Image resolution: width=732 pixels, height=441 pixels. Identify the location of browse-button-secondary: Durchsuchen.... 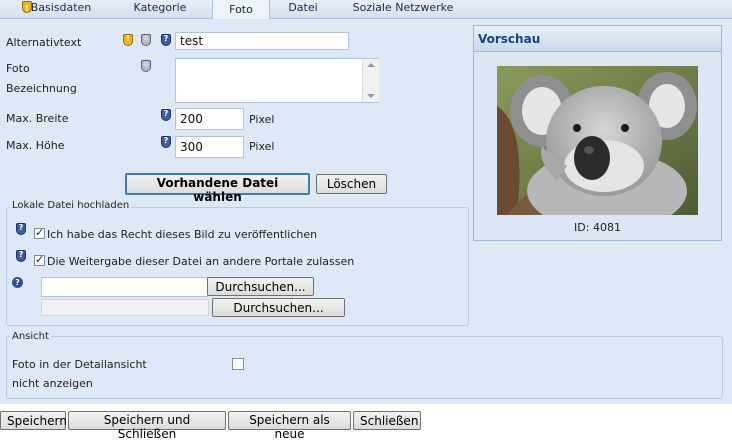
(278, 307).